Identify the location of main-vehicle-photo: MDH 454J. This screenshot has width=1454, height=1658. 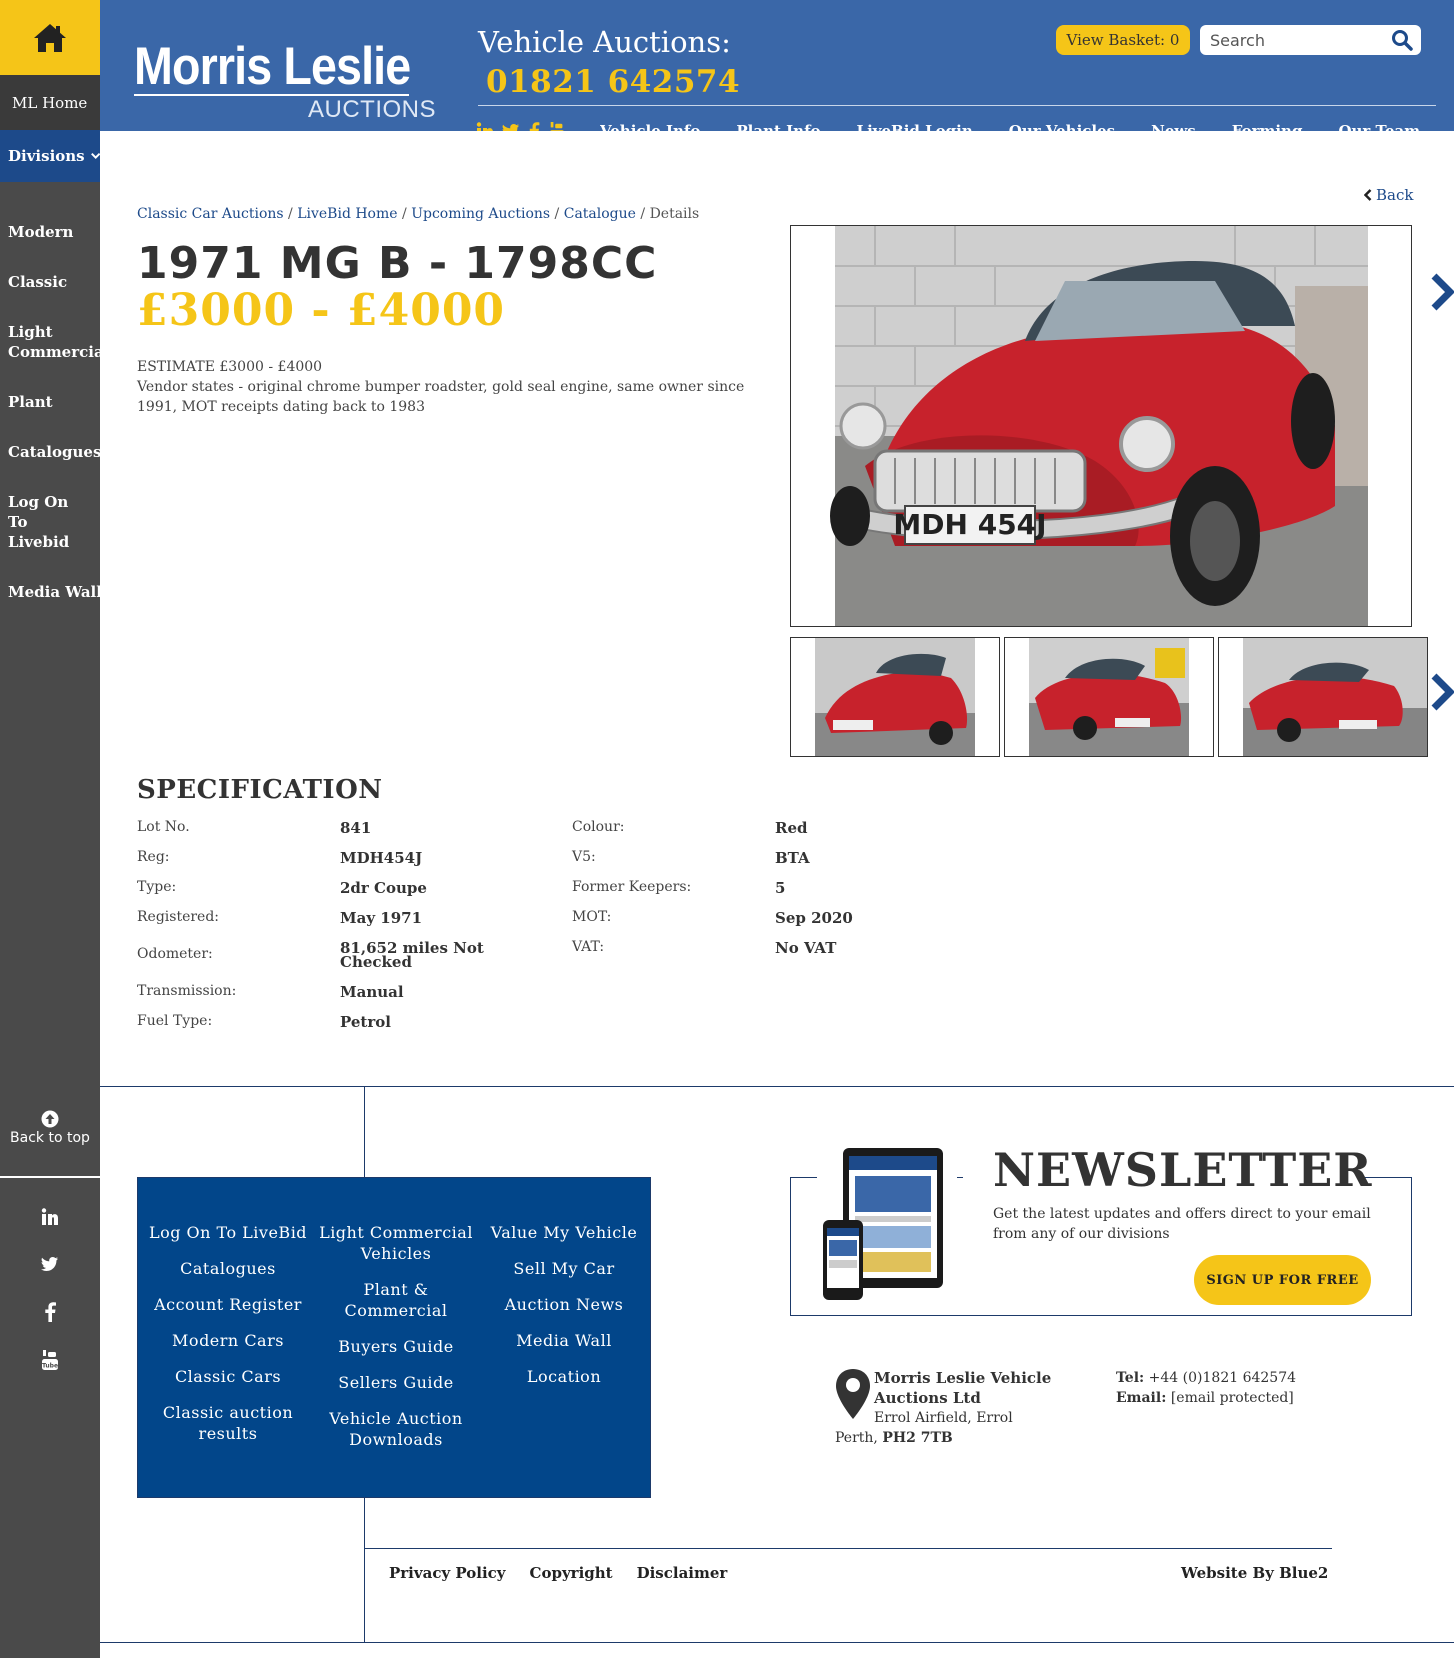
(1101, 426).